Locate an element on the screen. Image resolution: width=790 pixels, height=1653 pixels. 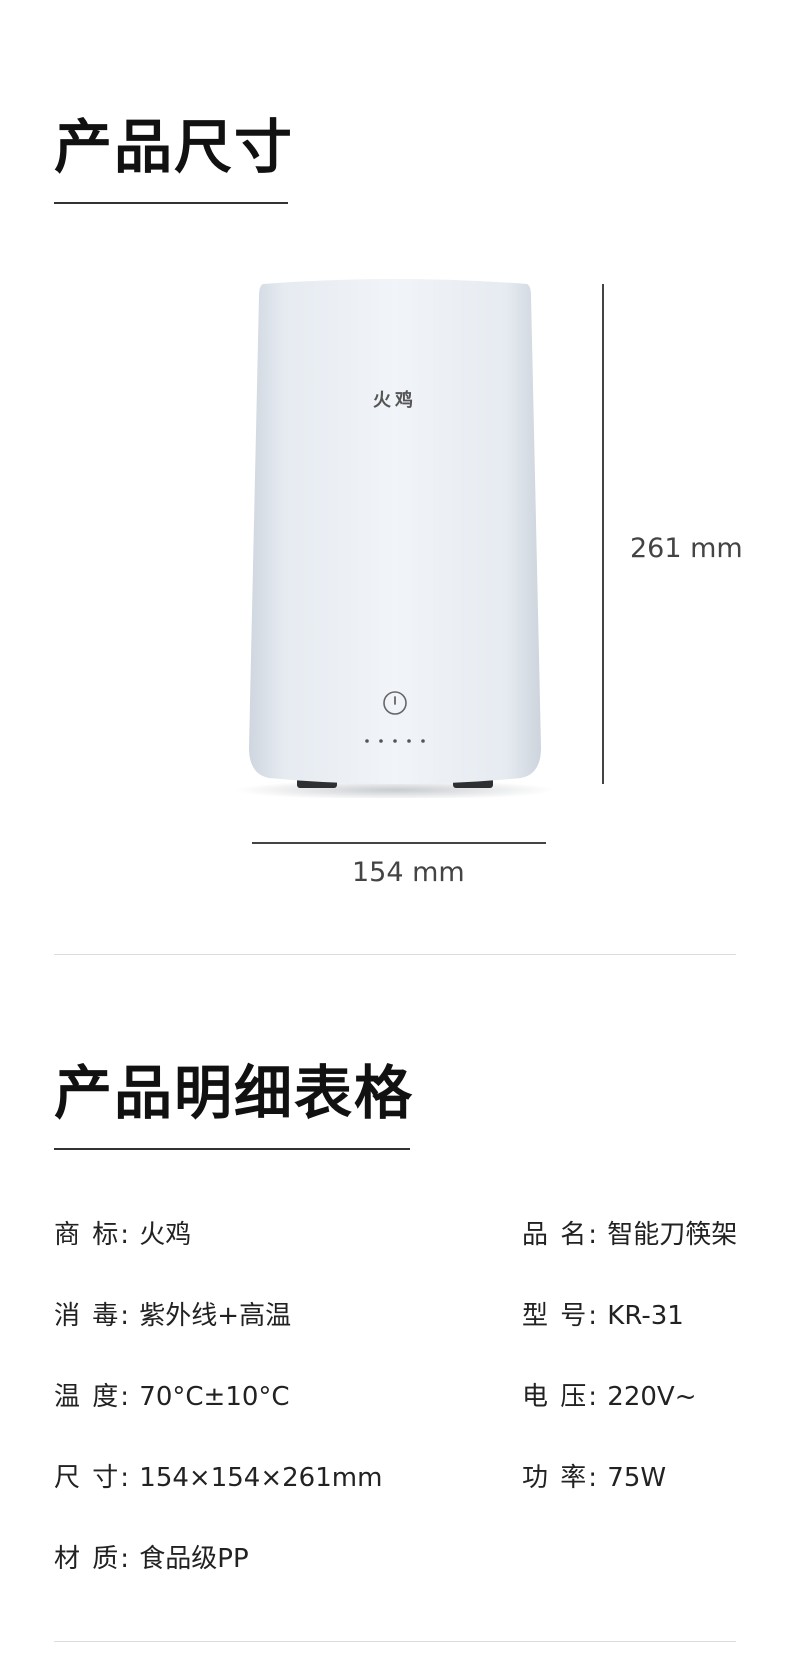
spec-value: 70°C±10°C is located at coordinates (214, 1397).